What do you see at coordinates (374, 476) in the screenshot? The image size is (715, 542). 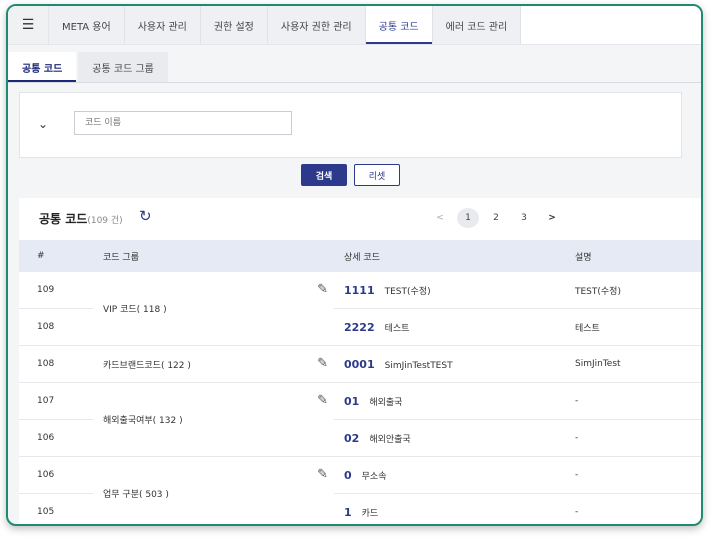 I see `detail-code-name: 무소속` at bounding box center [374, 476].